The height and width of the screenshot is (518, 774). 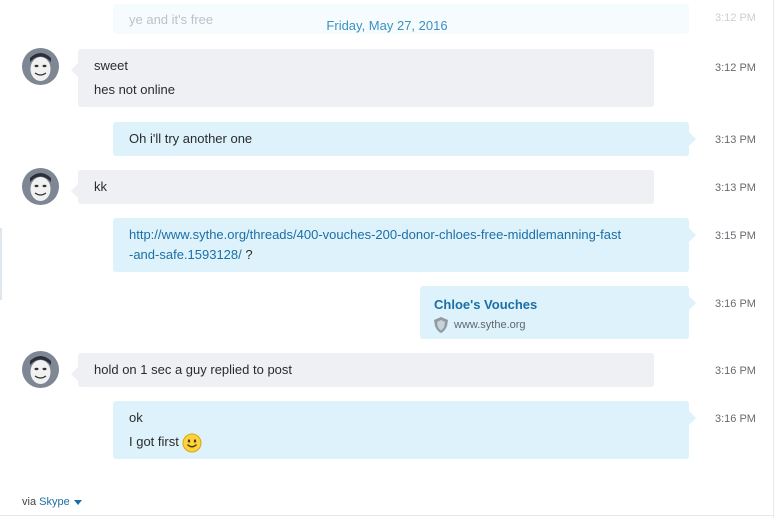 I want to click on smiley-emoticon-icon, so click(x=192, y=443).